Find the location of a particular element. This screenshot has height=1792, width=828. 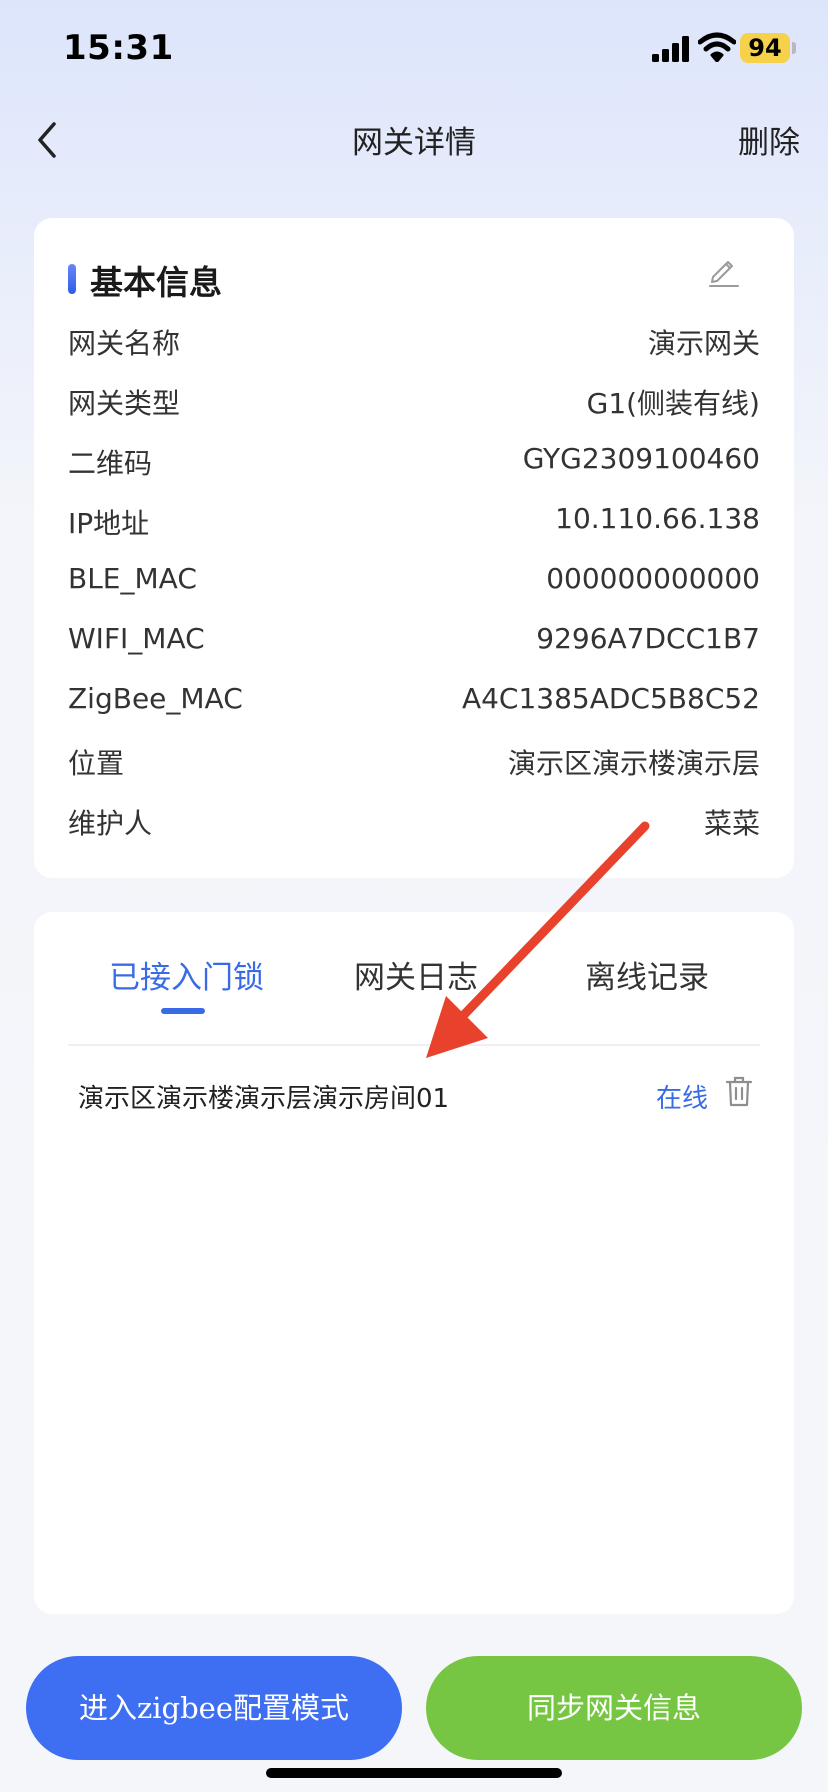

info-row-location: 位置 演示区演示楼演示层 is located at coordinates (414, 762).